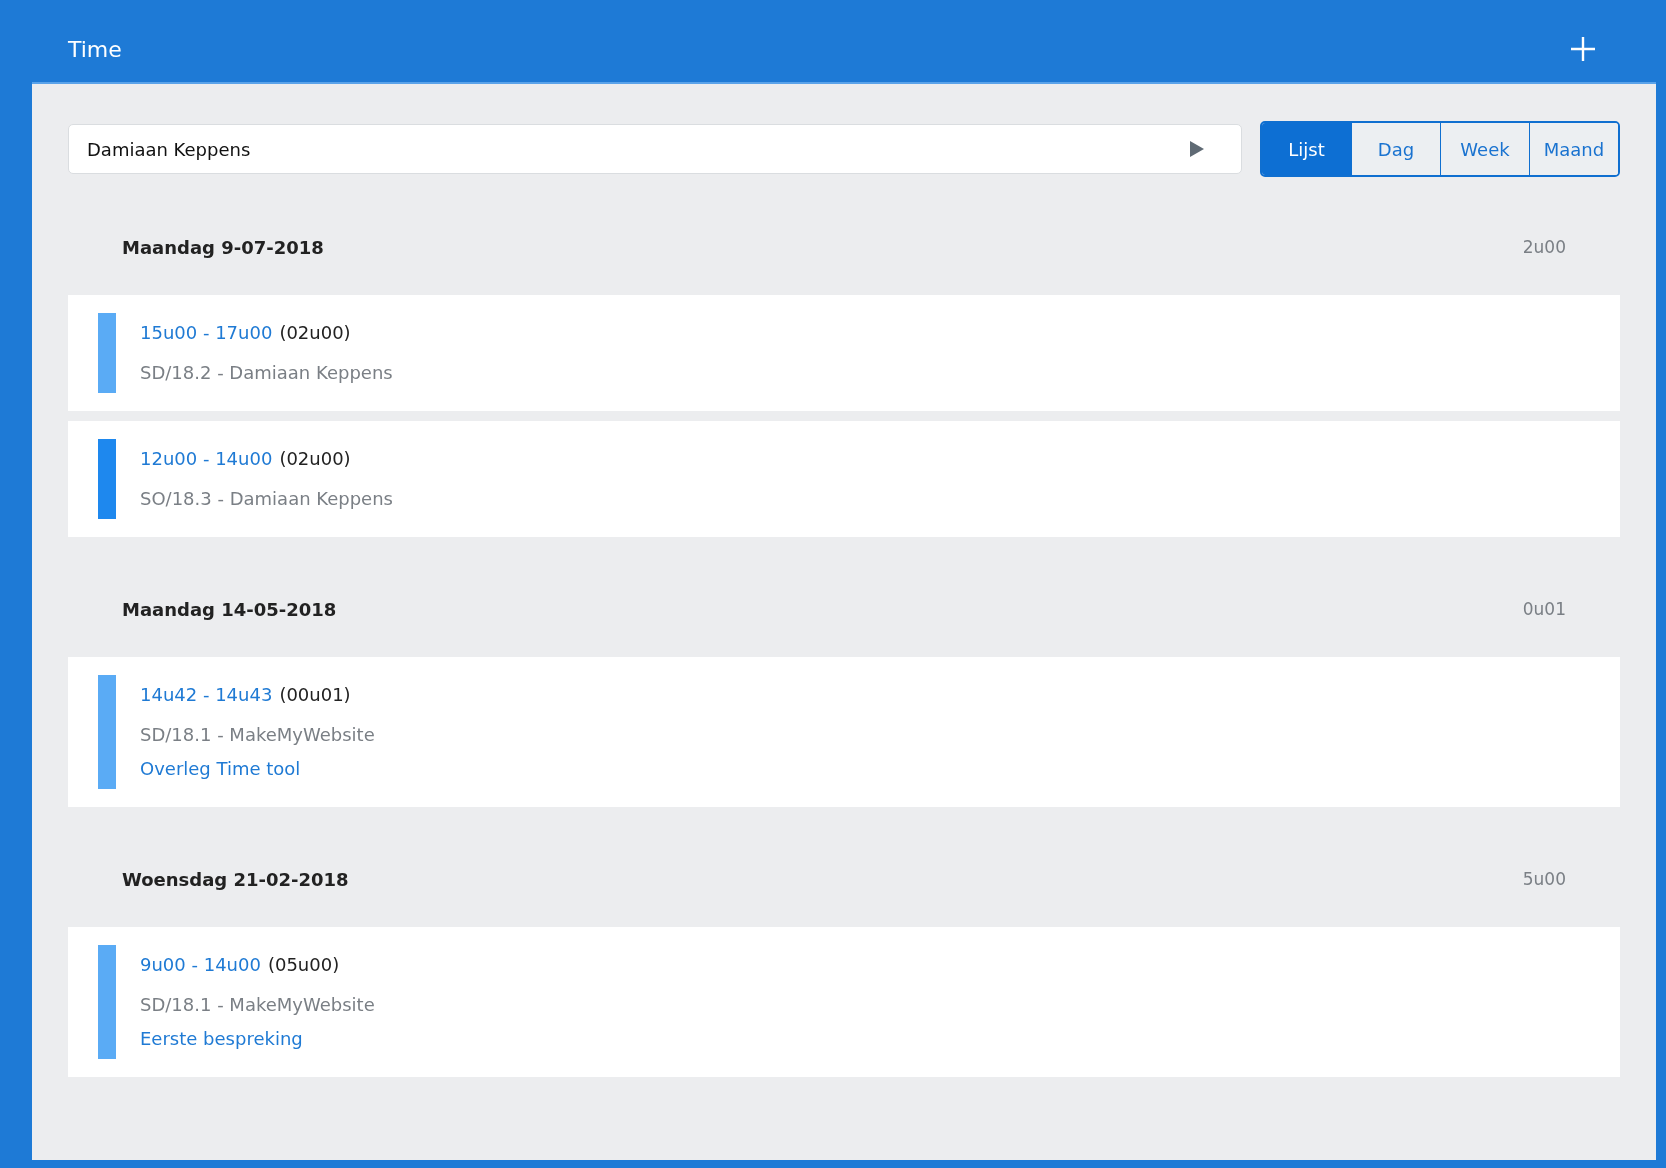 This screenshot has width=1666, height=1168. I want to click on view-tab: Maand, so click(1573, 149).